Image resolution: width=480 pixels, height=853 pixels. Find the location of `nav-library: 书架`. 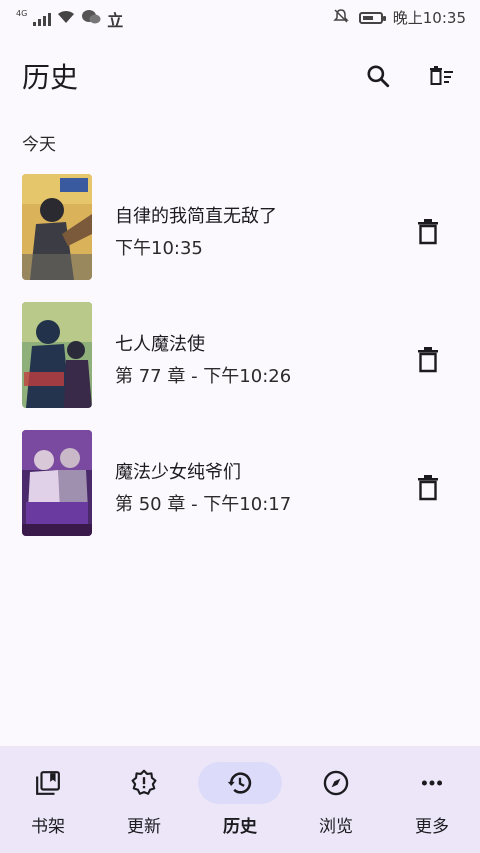

nav-library: 书架 is located at coordinates (48, 800).